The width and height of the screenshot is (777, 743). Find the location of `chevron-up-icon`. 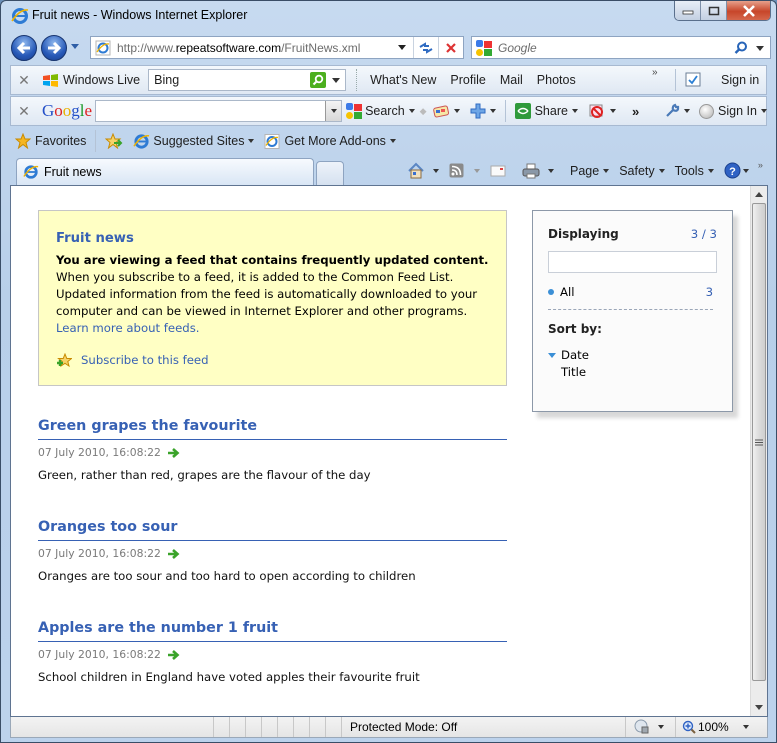

chevron-up-icon is located at coordinates (759, 194).